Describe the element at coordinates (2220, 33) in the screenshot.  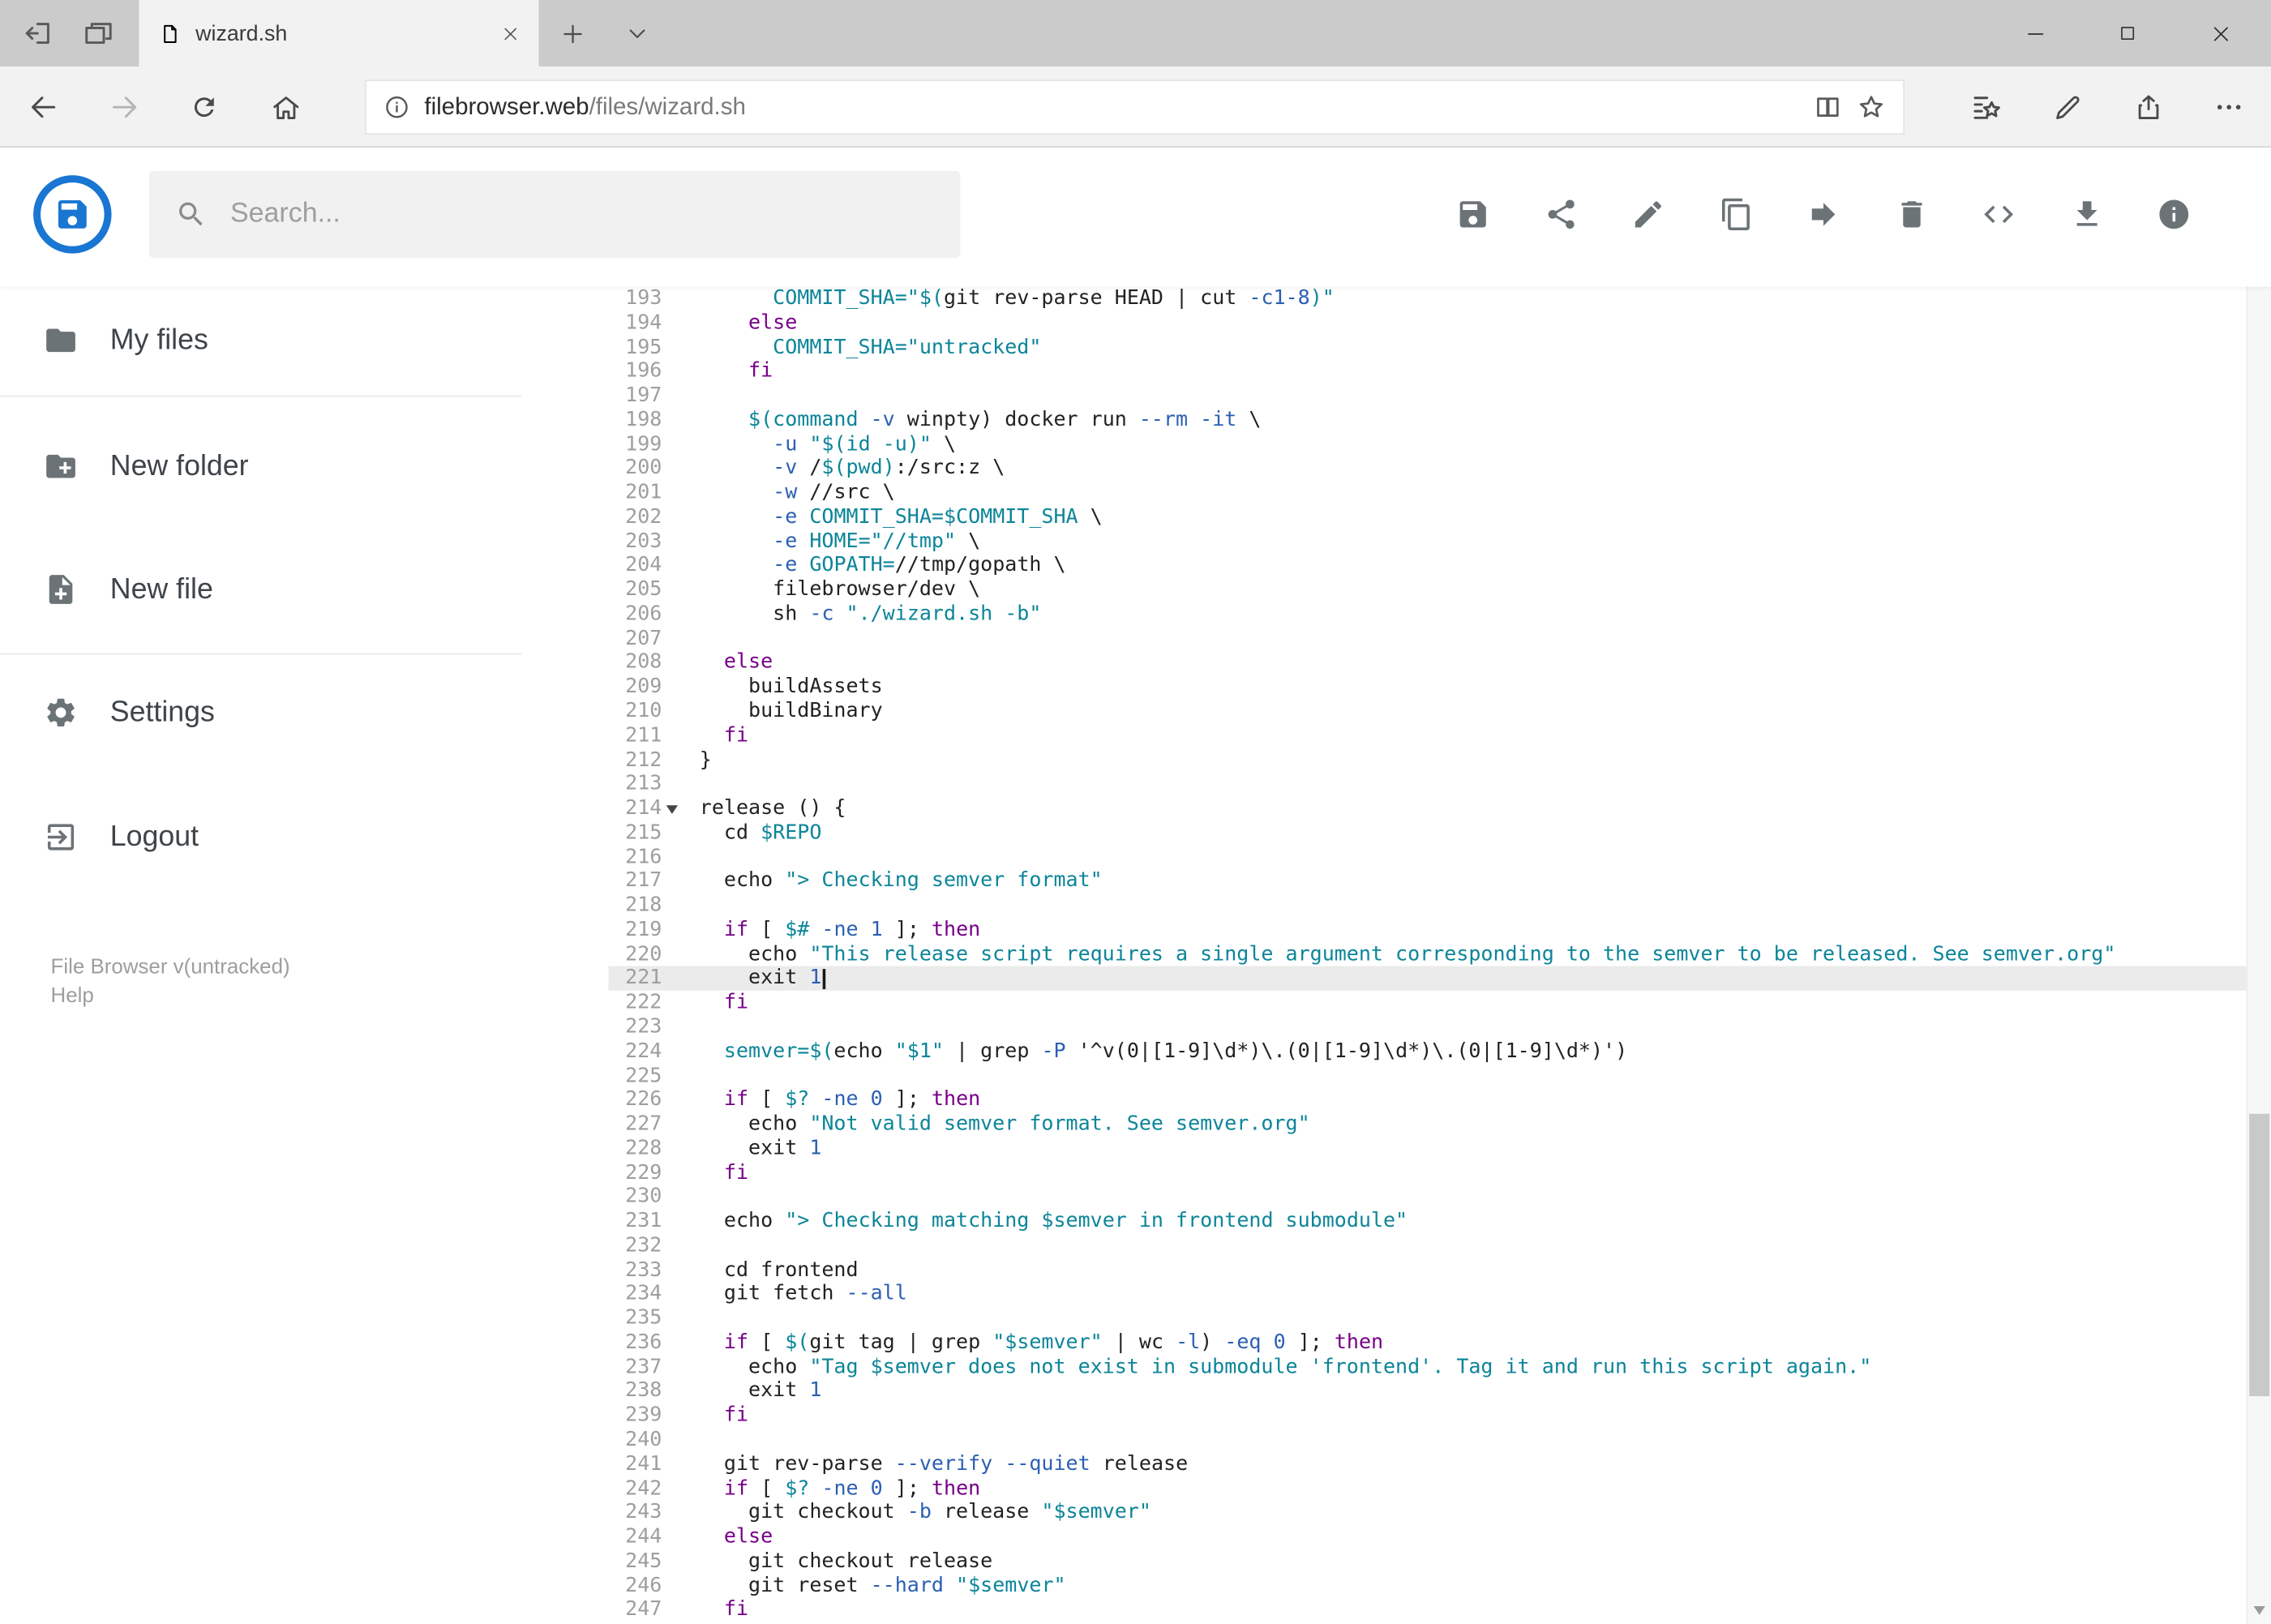
I see `window-close-button` at that location.